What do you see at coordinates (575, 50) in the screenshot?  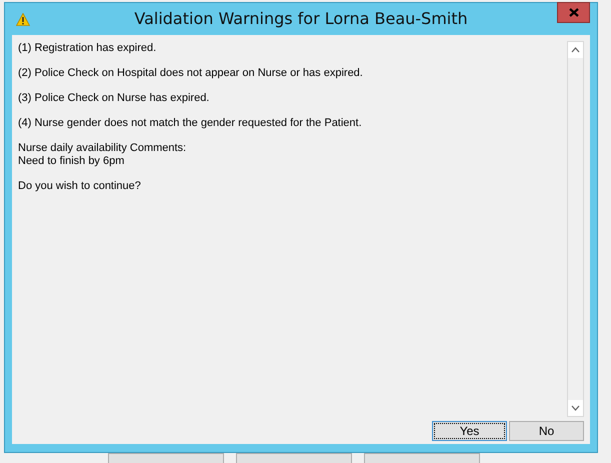 I see `scroll-up-icon` at bounding box center [575, 50].